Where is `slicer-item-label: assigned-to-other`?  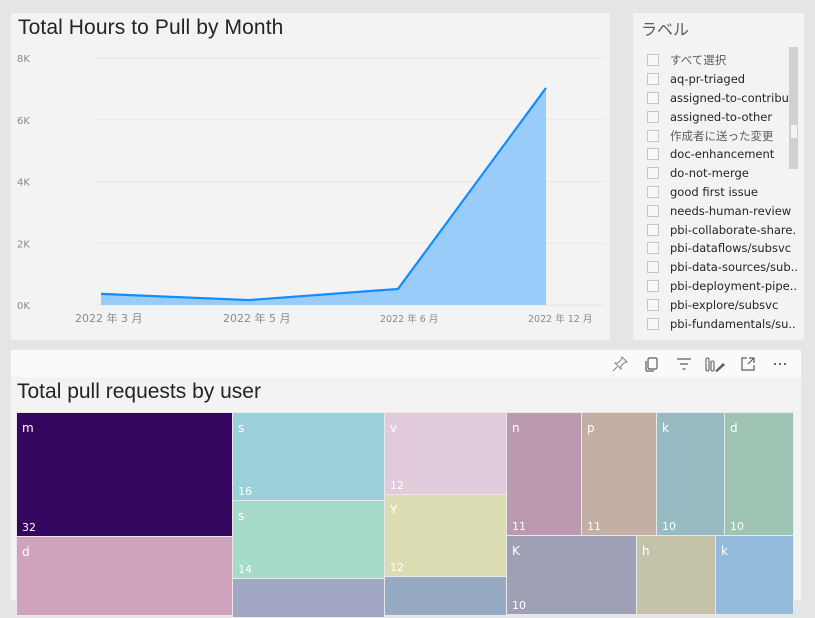 slicer-item-label: assigned-to-other is located at coordinates (721, 116).